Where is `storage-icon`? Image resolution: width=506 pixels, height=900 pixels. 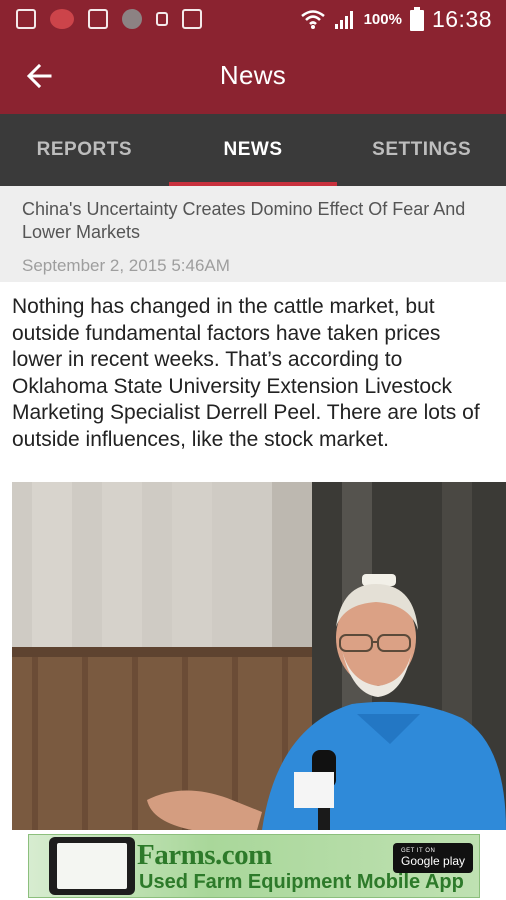
storage-icon is located at coordinates (162, 19).